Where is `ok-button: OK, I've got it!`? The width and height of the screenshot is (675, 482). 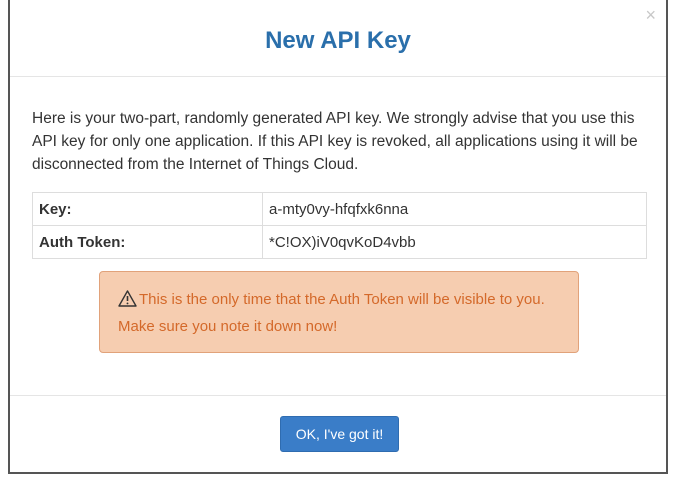
ok-button: OK, I've got it! is located at coordinates (339, 434).